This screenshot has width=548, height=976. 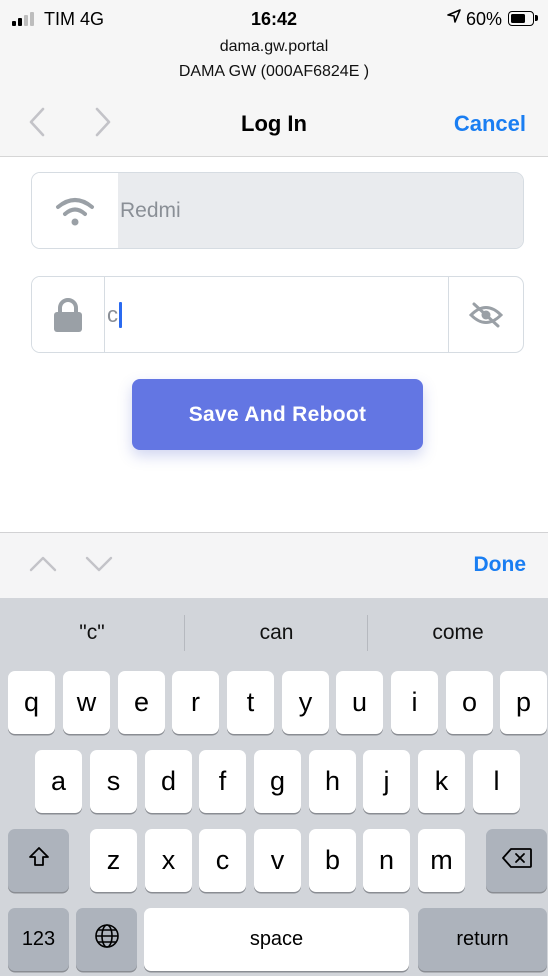 What do you see at coordinates (168, 860) in the screenshot?
I see `key-x: x` at bounding box center [168, 860].